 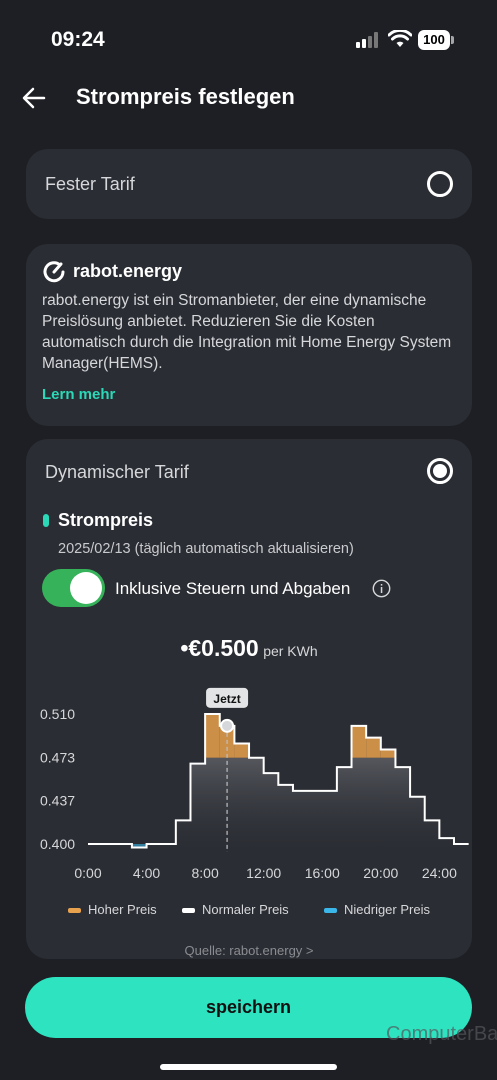 What do you see at coordinates (441, 1034) in the screenshot?
I see `watermark: ComputerBase` at bounding box center [441, 1034].